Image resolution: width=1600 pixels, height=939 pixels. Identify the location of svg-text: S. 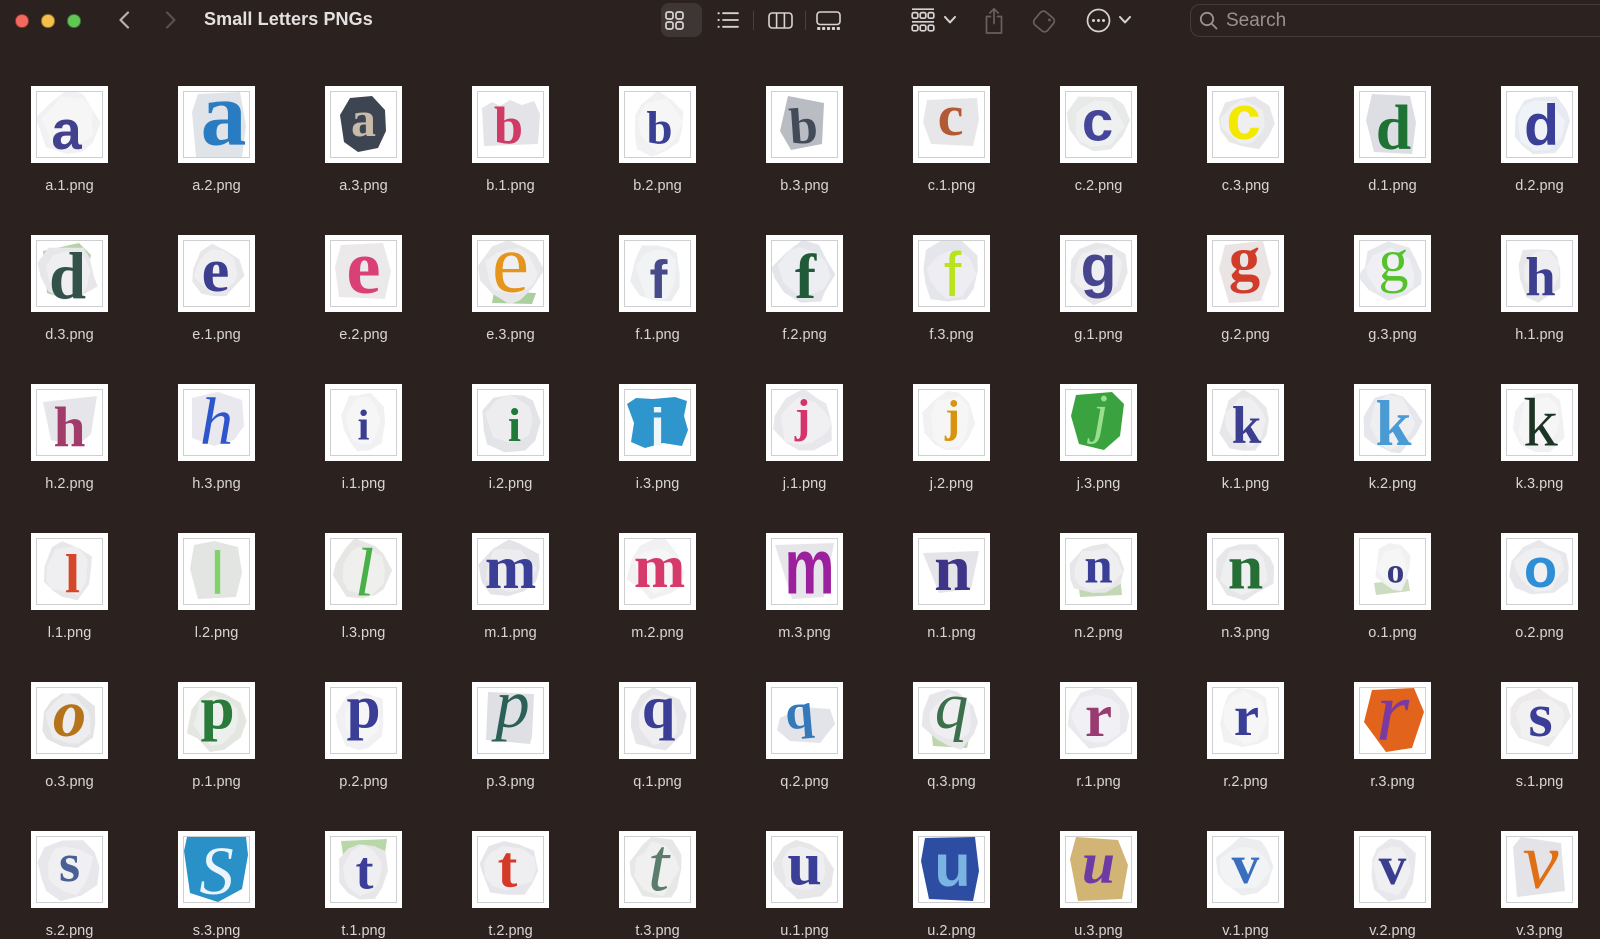
(216, 869).